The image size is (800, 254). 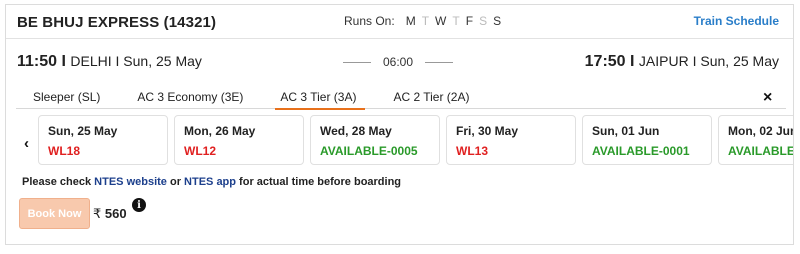 I want to click on run-day-tue: T, so click(x=425, y=21).